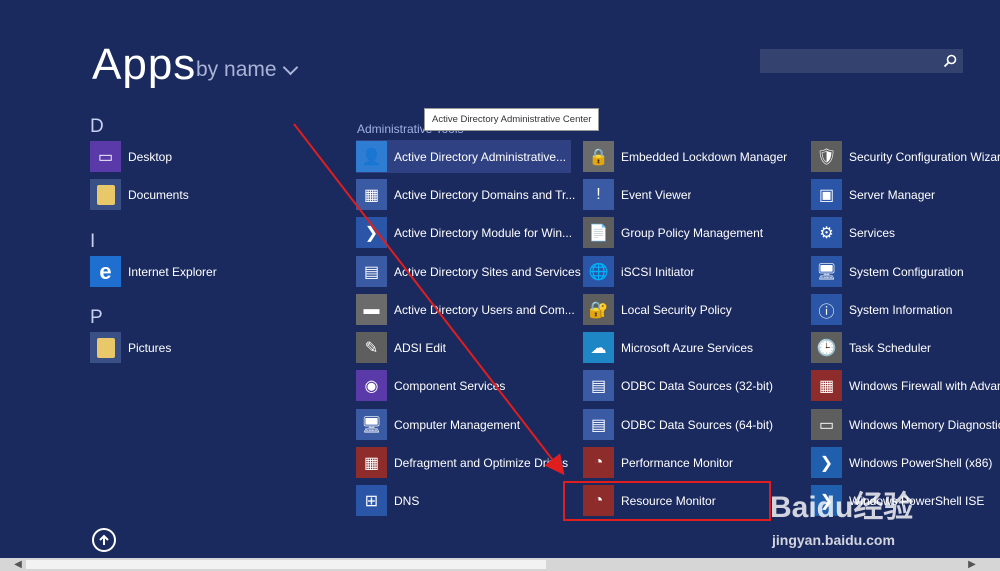 The height and width of the screenshot is (571, 1000). I want to click on scrollbar-thumb, so click(286, 564).